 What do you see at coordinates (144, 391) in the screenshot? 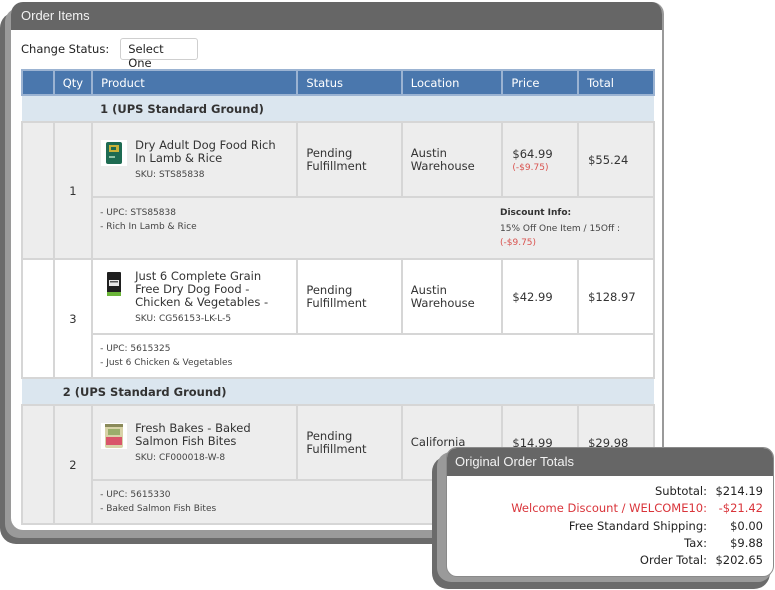
I see `shipment-group-label-text: 2 (UPS Standard Ground)` at bounding box center [144, 391].